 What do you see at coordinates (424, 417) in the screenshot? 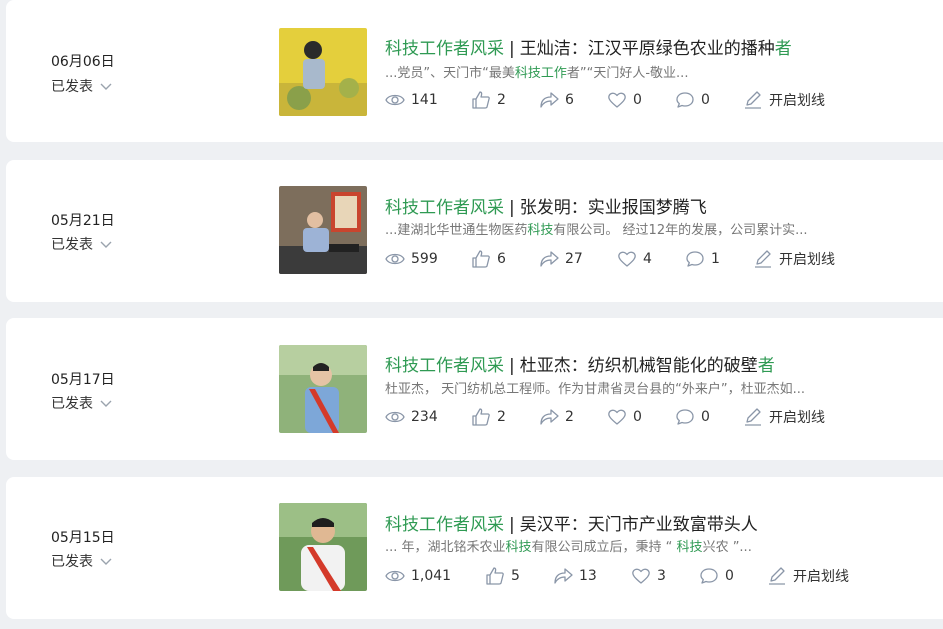
I see `views-count: 234` at bounding box center [424, 417].